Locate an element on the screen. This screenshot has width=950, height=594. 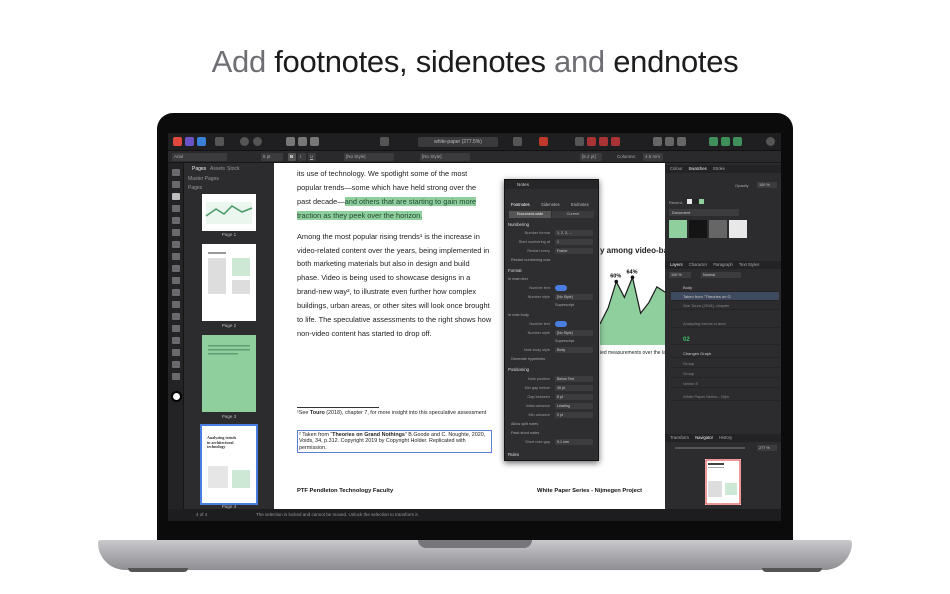
tab-text-styles: Text Styles is located at coordinates (749, 264).